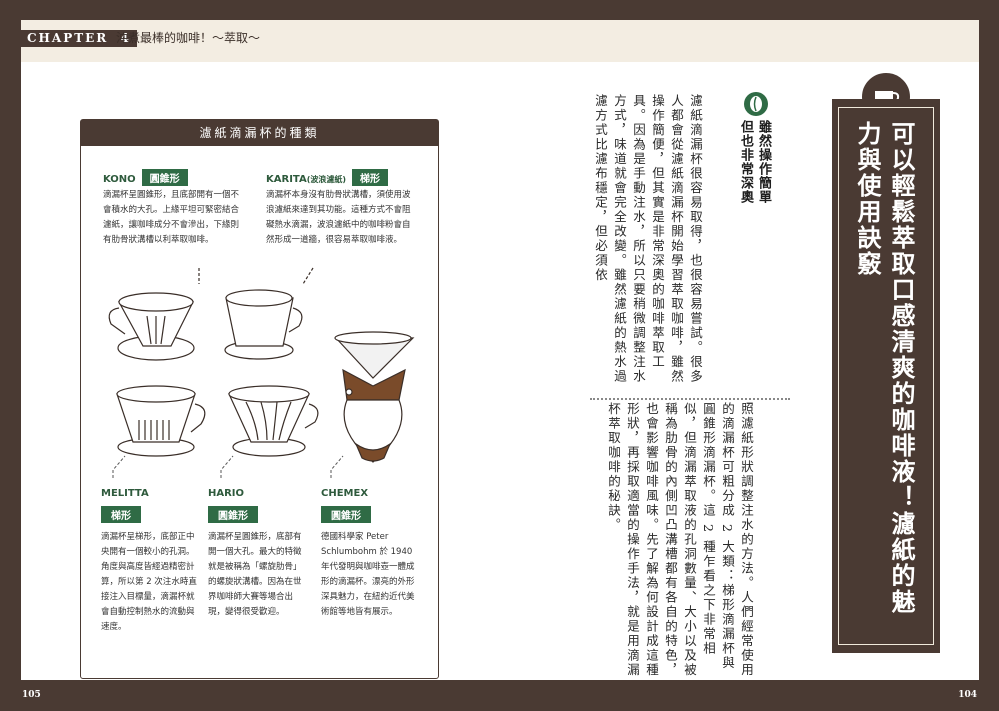 The width and height of the screenshot is (999, 711). What do you see at coordinates (370, 177) in the screenshot?
I see `karita-tag: 梯形` at bounding box center [370, 177].